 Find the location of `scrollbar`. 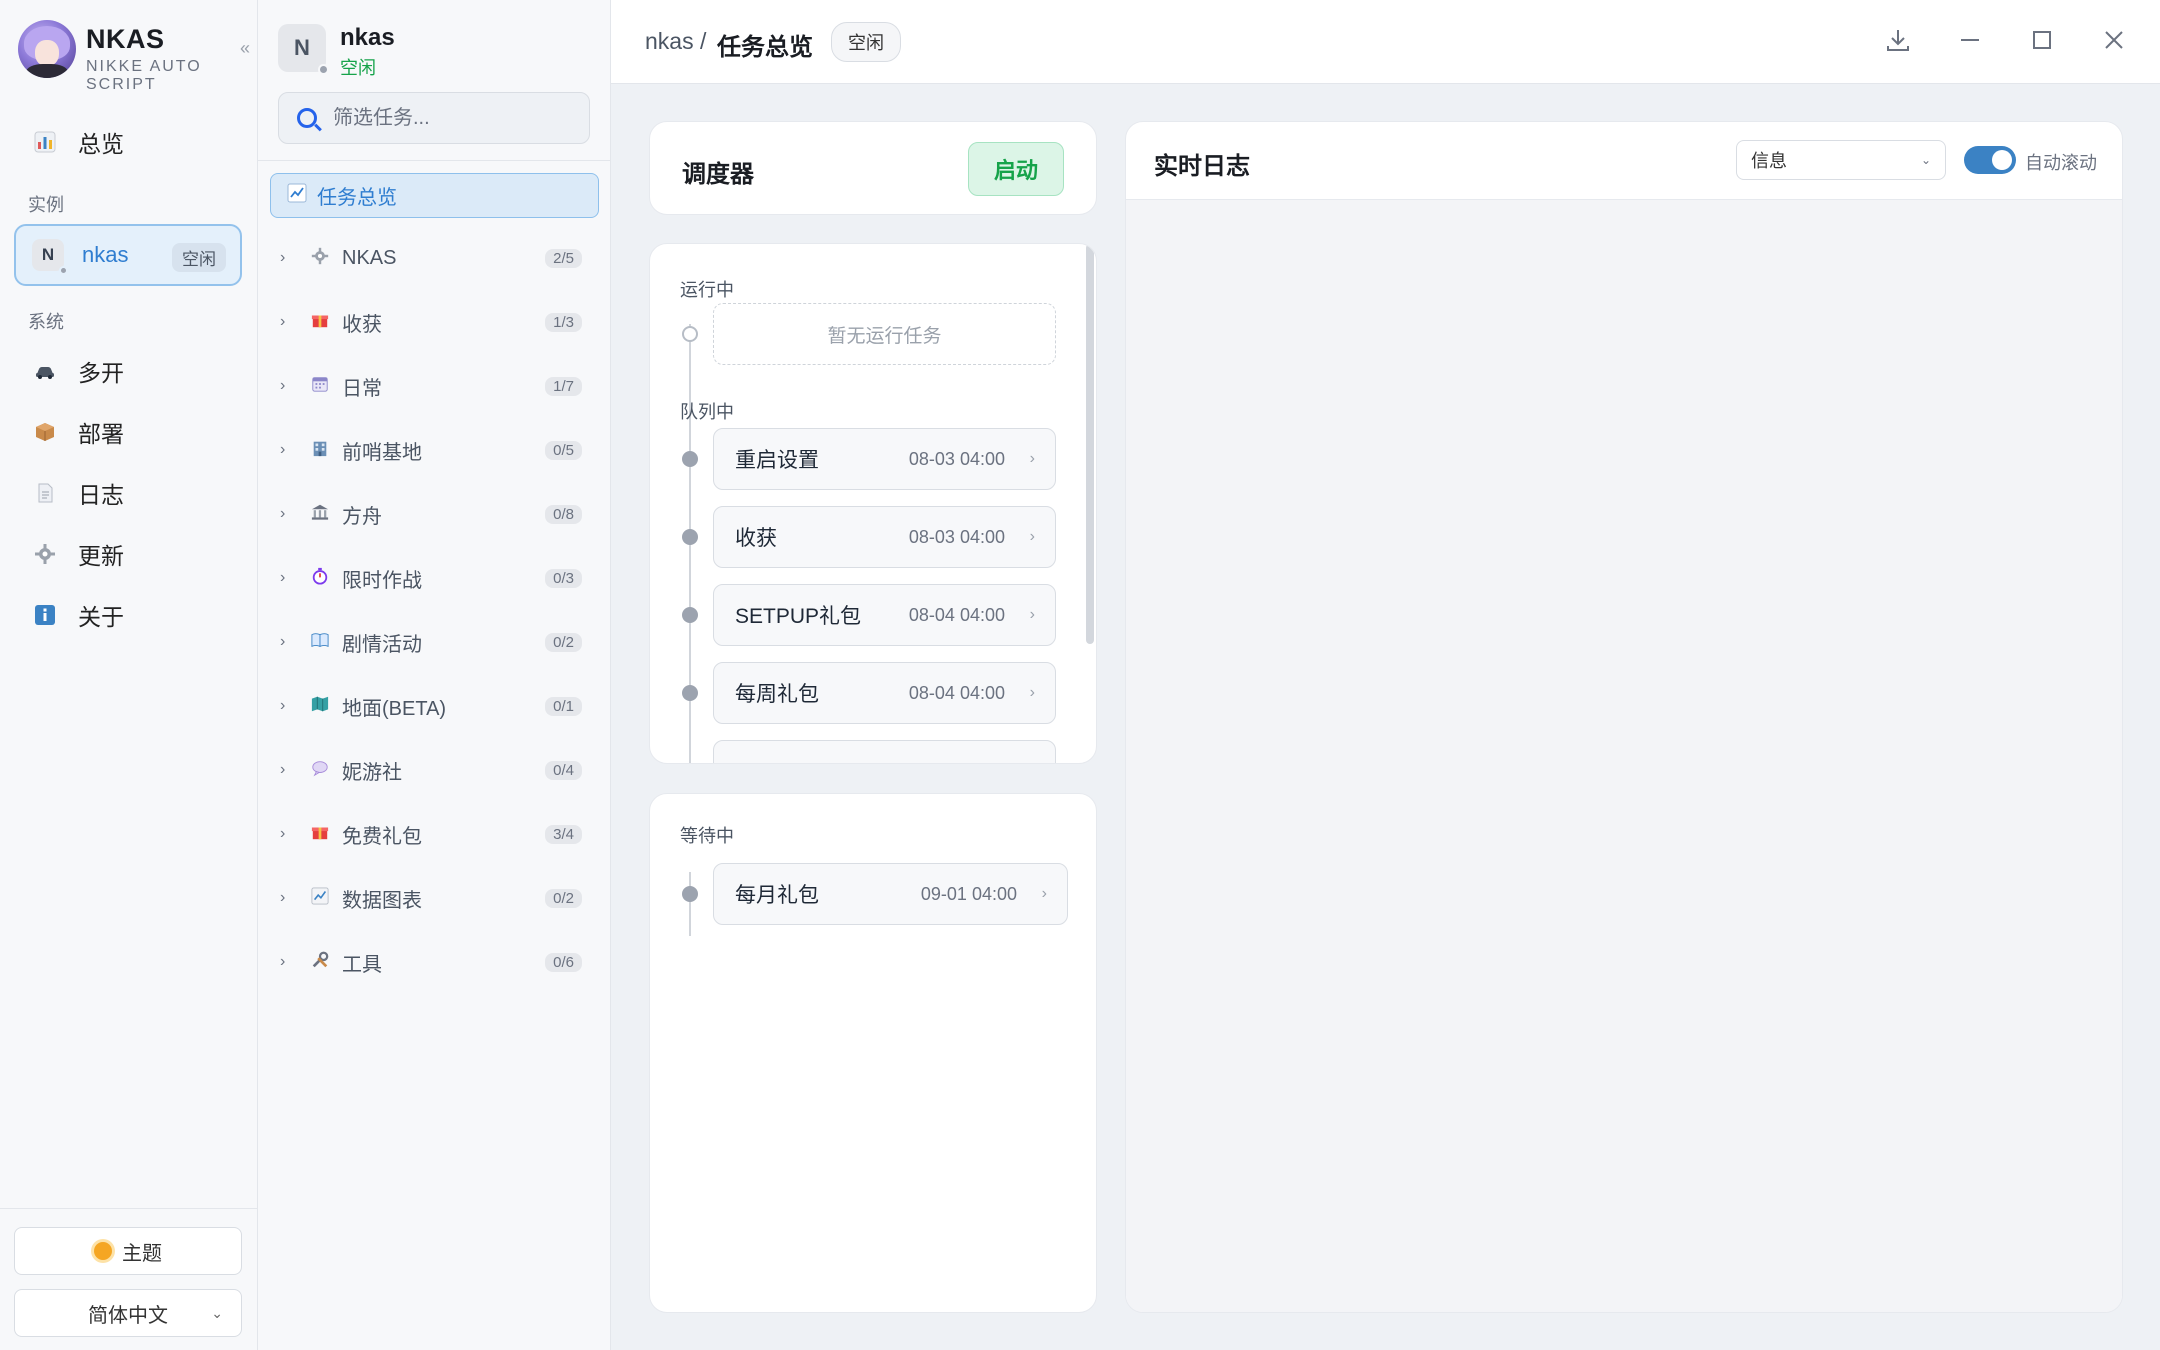

scrollbar is located at coordinates (1090, 444).